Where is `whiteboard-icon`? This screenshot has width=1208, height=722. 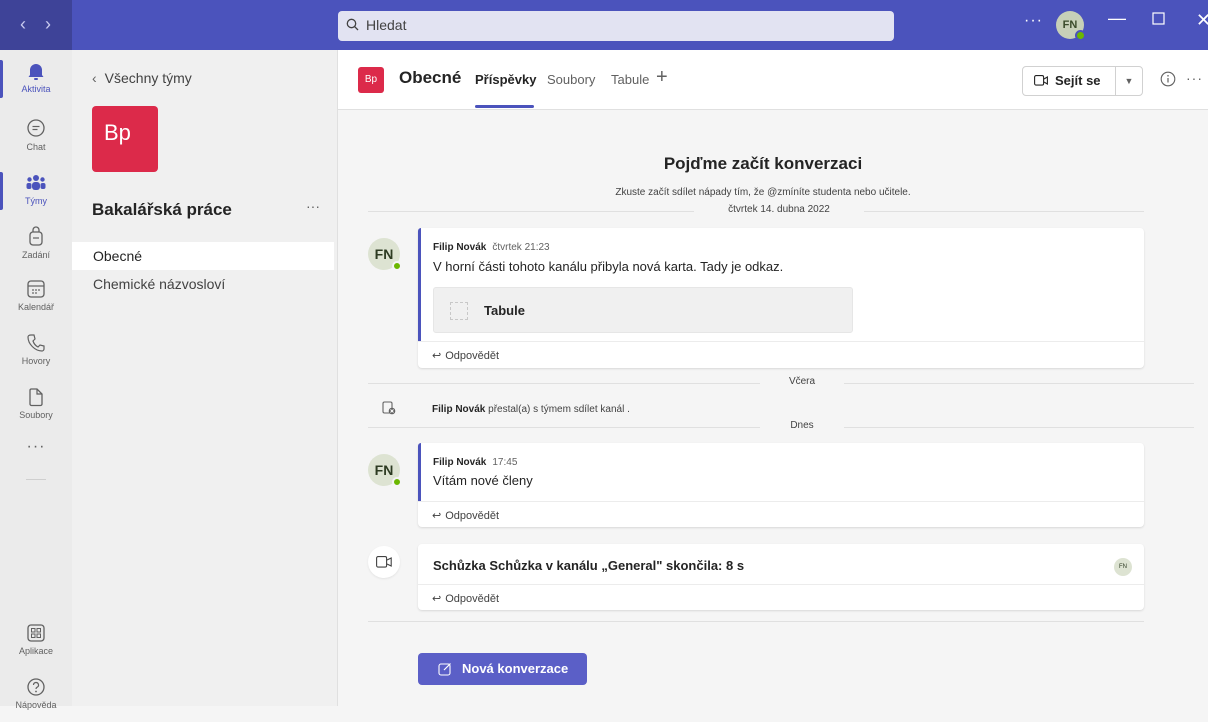 whiteboard-icon is located at coordinates (459, 311).